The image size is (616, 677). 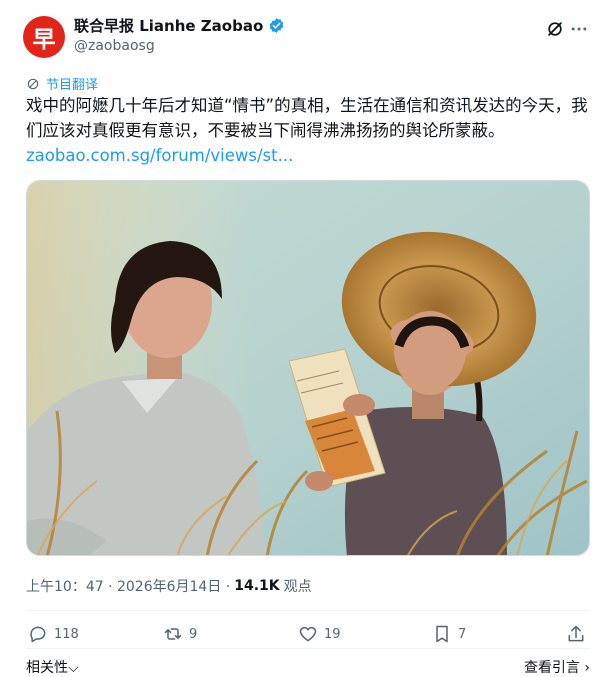 I want to click on share-button, so click(x=576, y=634).